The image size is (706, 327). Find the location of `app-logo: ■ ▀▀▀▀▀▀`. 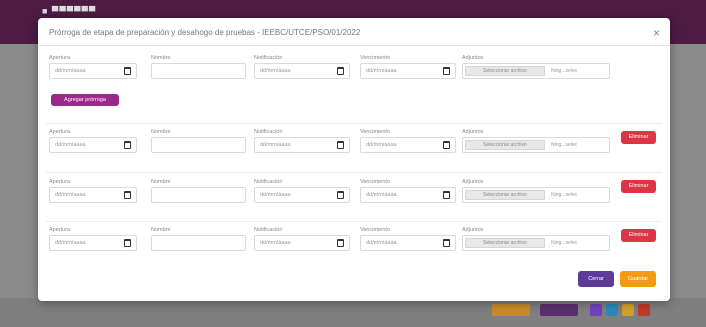

app-logo: ■ ▀▀▀▀▀▀ is located at coordinates (69, 11).